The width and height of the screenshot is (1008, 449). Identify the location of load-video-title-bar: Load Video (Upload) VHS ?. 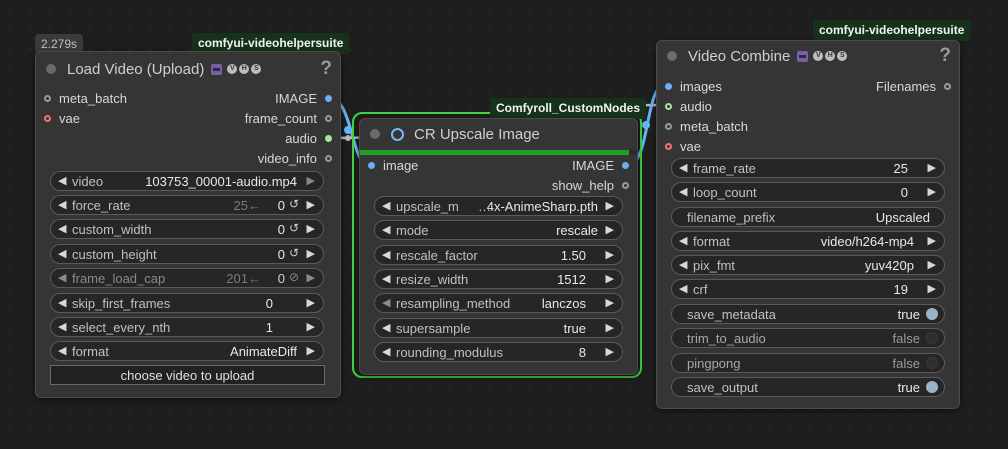
(188, 69).